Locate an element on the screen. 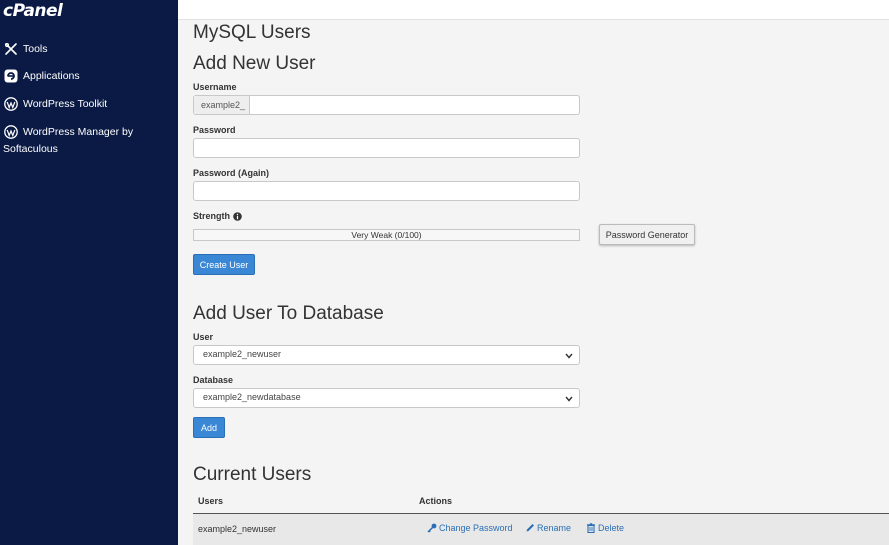 This screenshot has height=545, width=889. user-select: example2_newuser is located at coordinates (386, 355).